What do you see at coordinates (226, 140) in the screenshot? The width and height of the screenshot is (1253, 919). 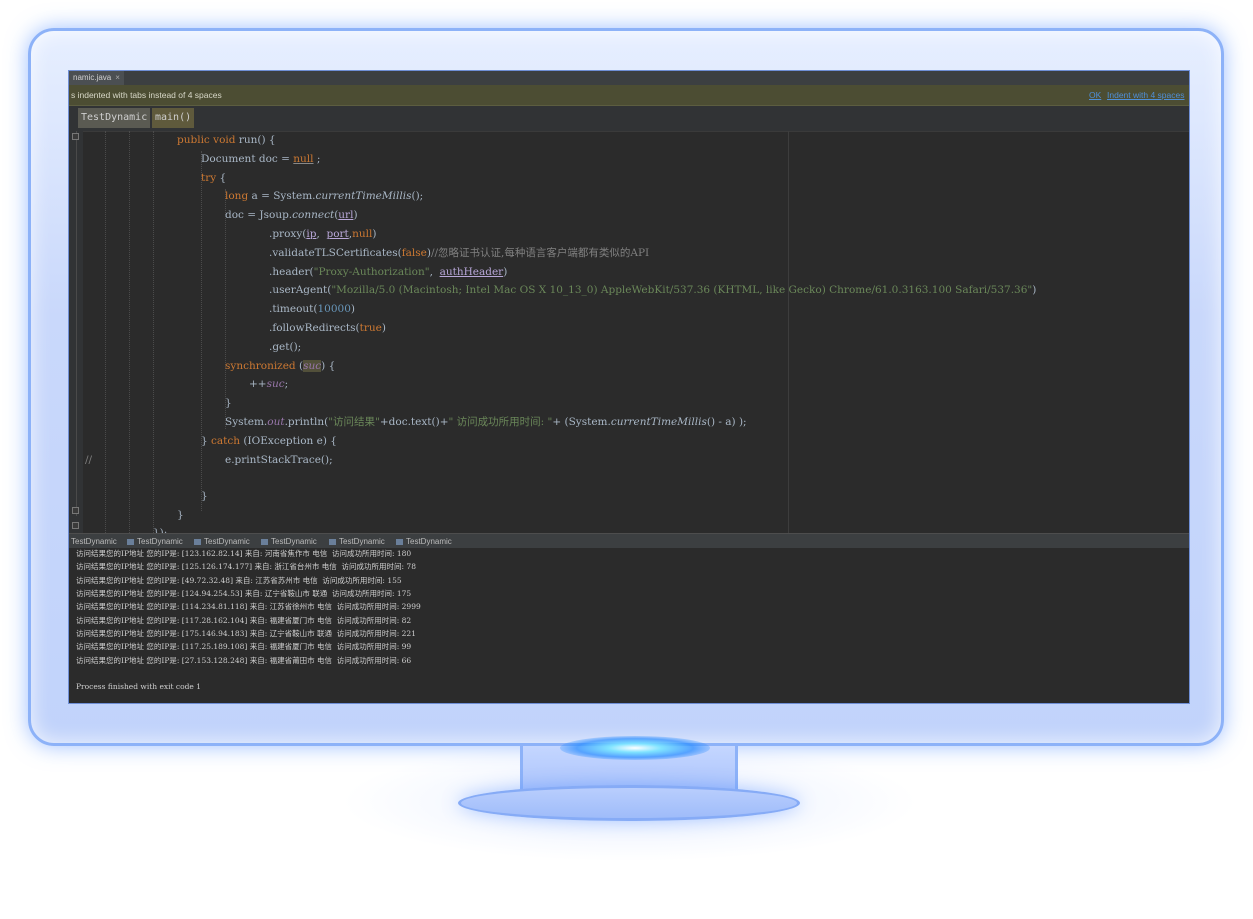 I see `code-line: public void run() {` at bounding box center [226, 140].